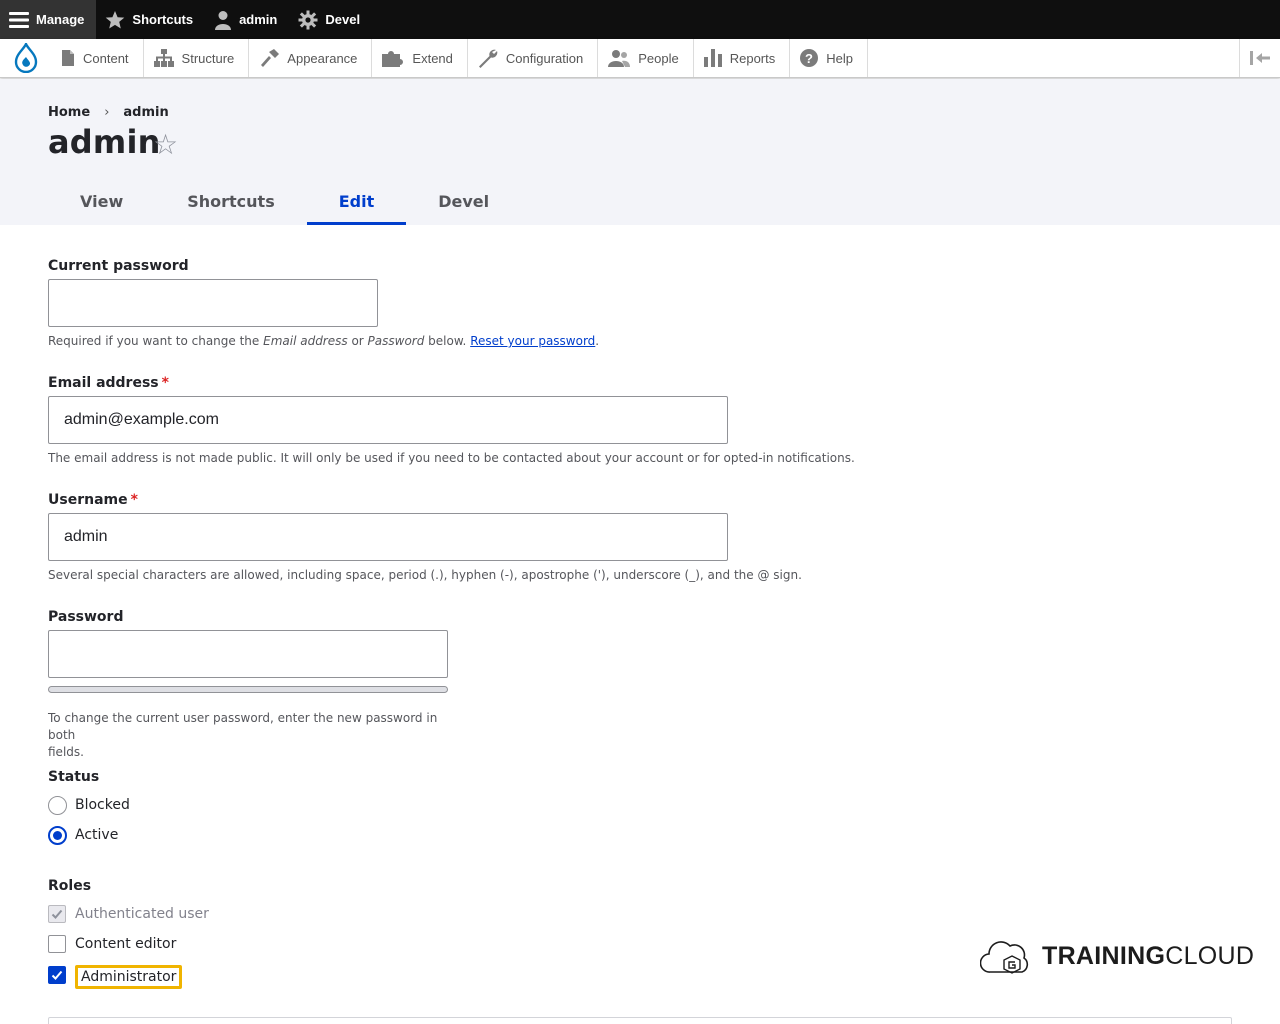 The width and height of the screenshot is (1280, 1024). Describe the element at coordinates (357, 341) in the screenshot. I see `current-password-desc-or: or` at that location.